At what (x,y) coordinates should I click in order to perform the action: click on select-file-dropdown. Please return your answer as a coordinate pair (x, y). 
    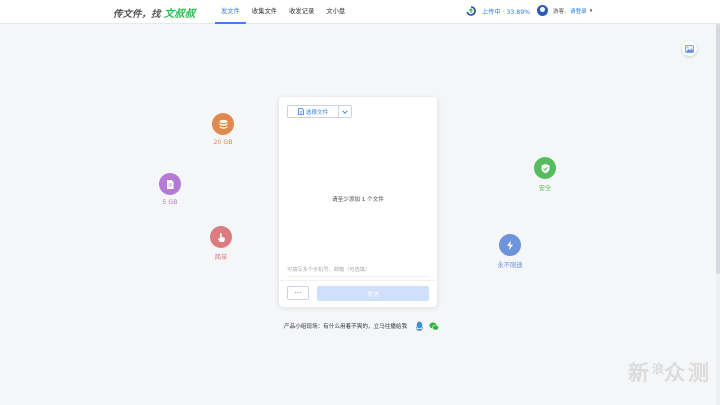
    Looking at the image, I should click on (345, 111).